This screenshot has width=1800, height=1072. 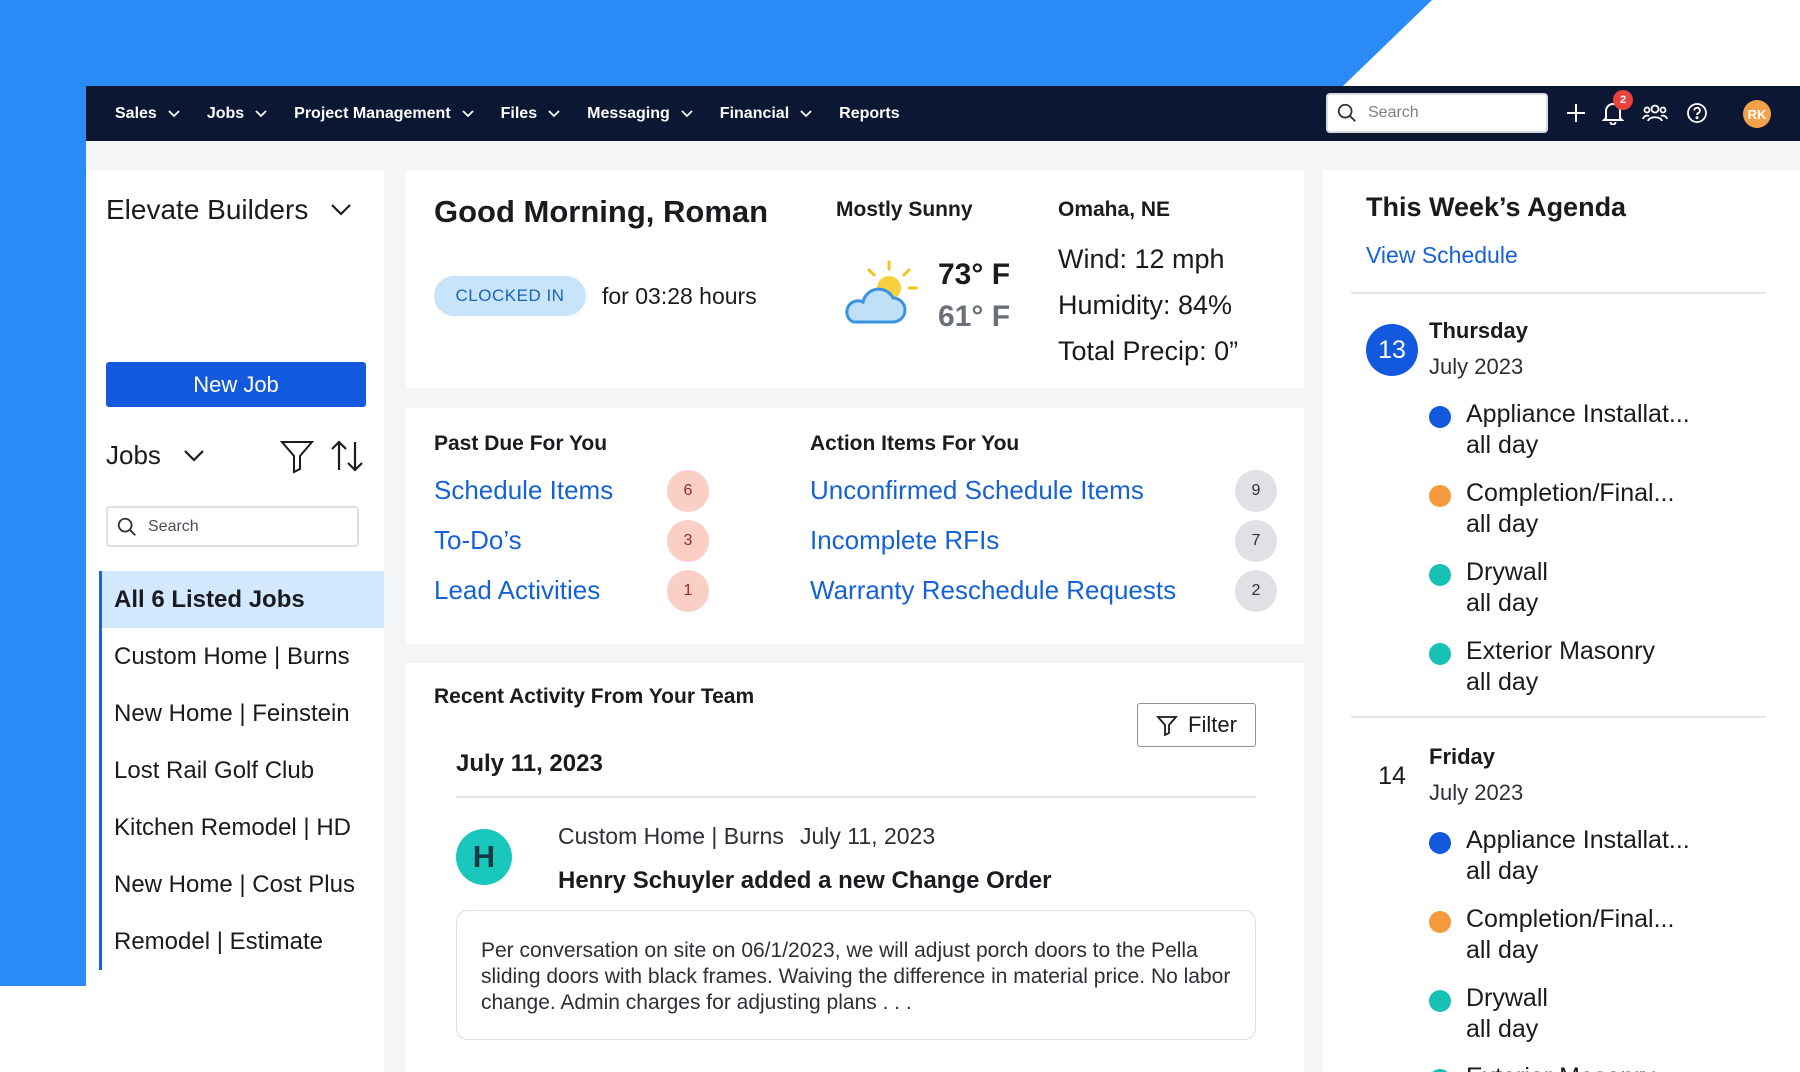 I want to click on job-list-item: New Home | Feinstein, so click(x=243, y=713).